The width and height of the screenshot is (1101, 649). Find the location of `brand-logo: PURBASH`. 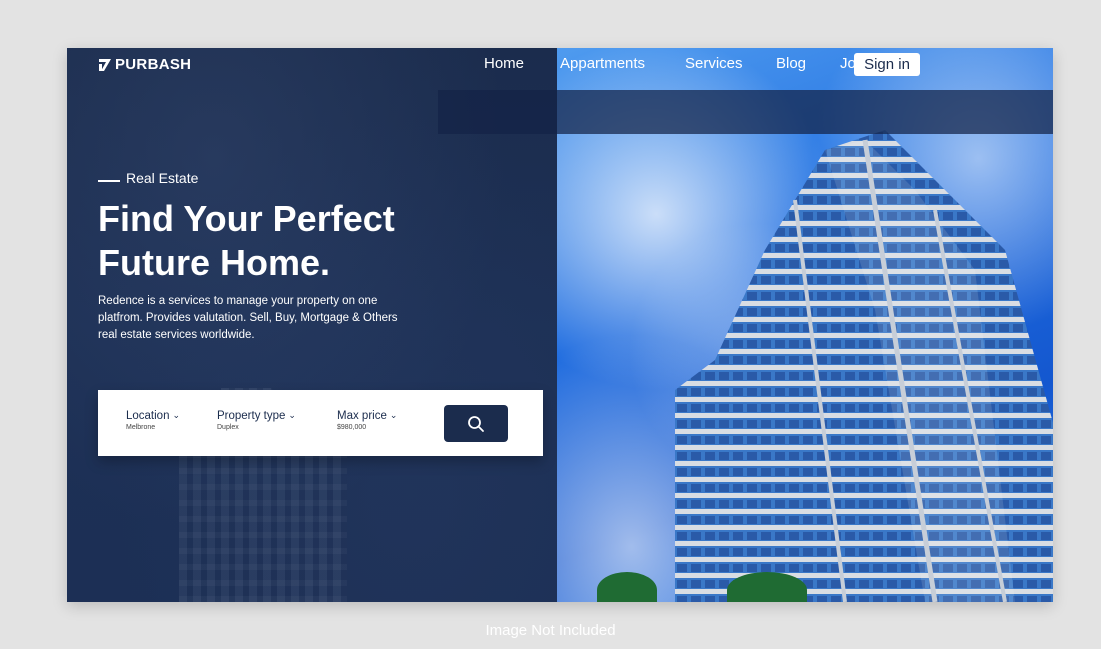

brand-logo: PURBASH is located at coordinates (145, 64).